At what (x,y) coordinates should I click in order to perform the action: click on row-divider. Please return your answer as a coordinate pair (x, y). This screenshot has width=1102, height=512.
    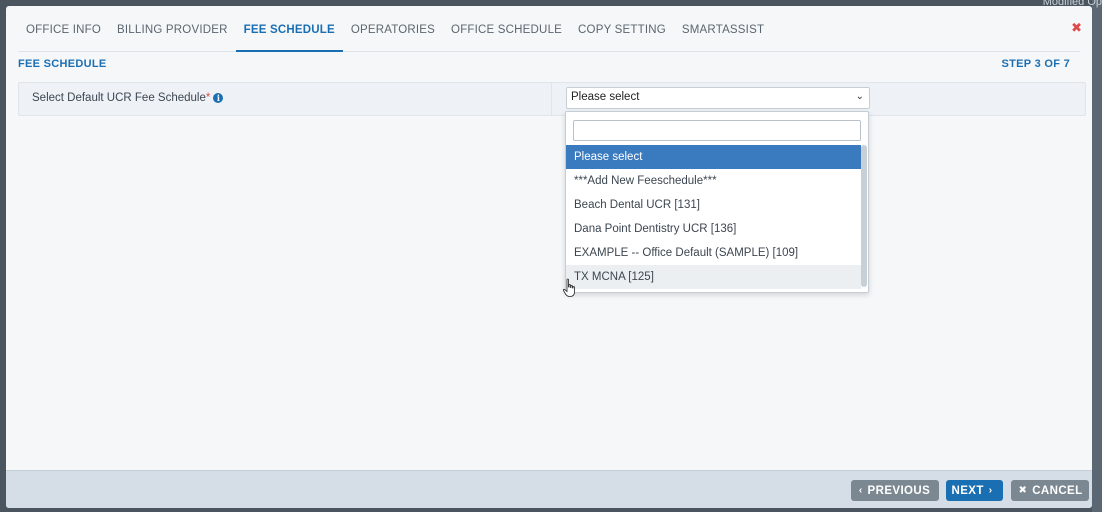
    Looking at the image, I should click on (551, 99).